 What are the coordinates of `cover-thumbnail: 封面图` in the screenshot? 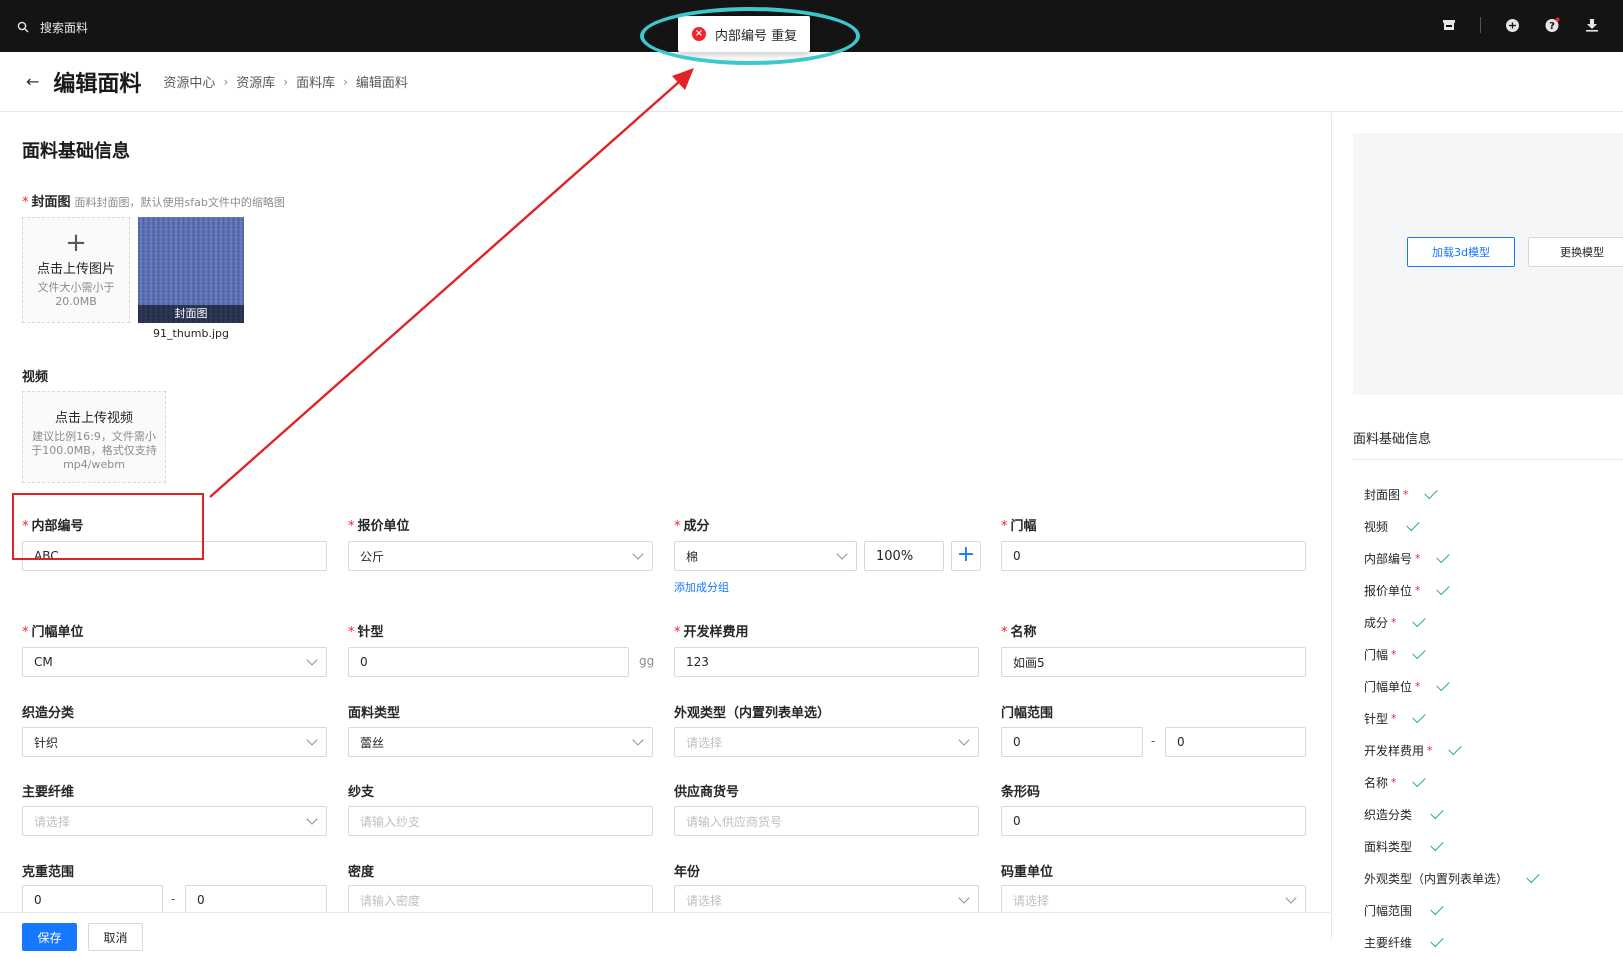 It's located at (191, 270).